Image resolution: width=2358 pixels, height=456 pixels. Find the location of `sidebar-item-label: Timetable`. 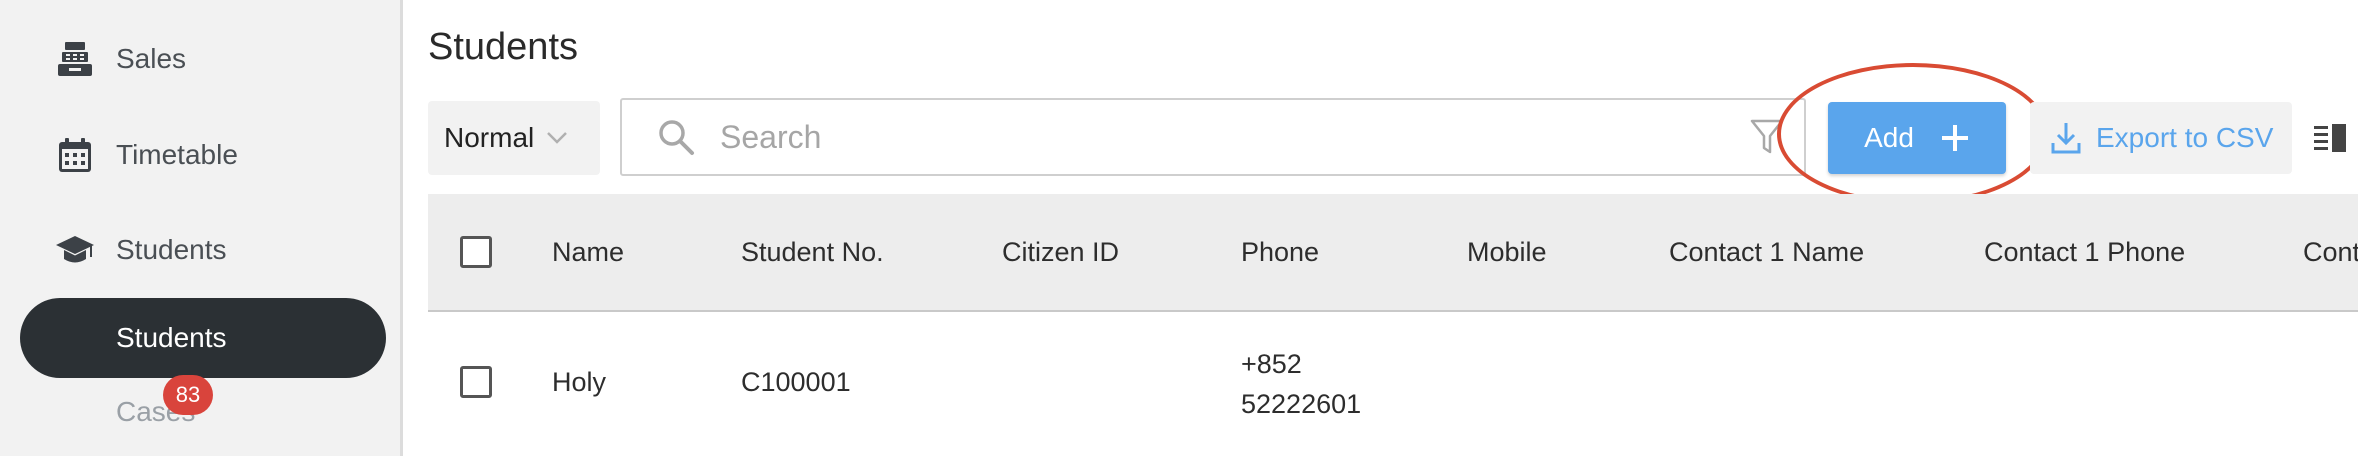

sidebar-item-label: Timetable is located at coordinates (177, 154).